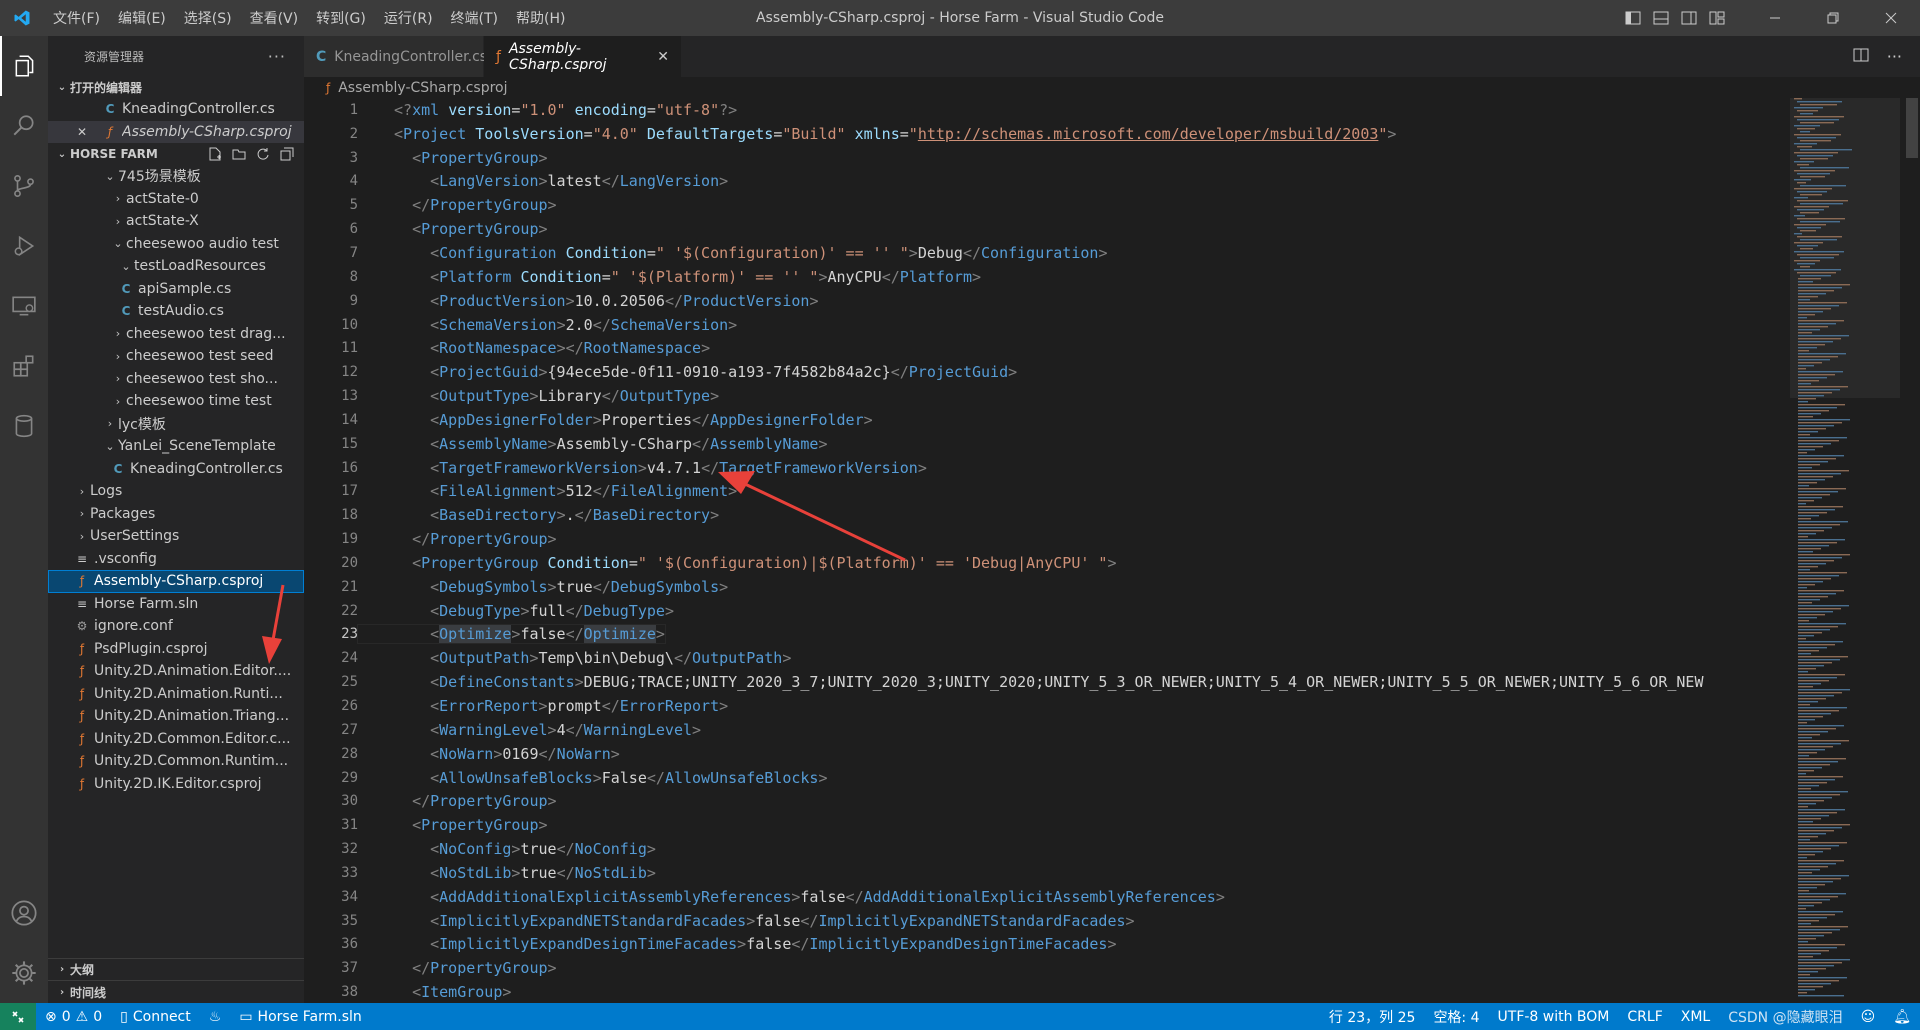 The height and width of the screenshot is (1030, 1920). Describe the element at coordinates (176, 221) in the screenshot. I see `tree-folder: › actState-X` at that location.